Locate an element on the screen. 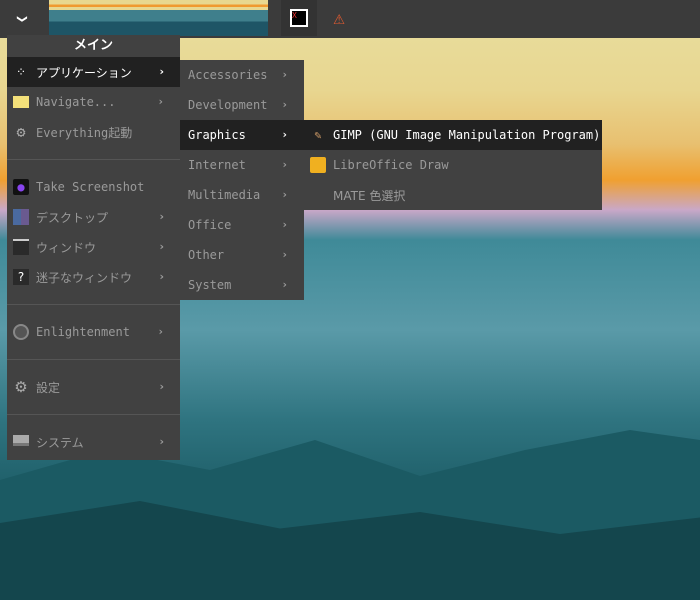 The image size is (700, 600). menu-item-other: Other › is located at coordinates (242, 255).